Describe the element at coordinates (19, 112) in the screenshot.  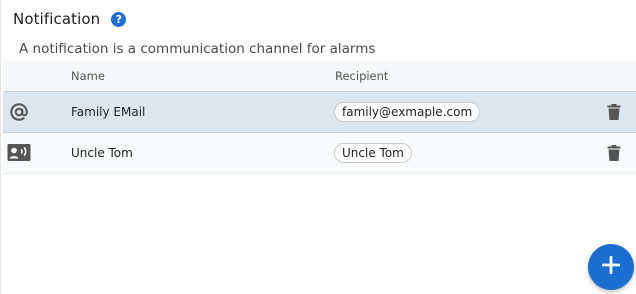
I see `at-sign-icon` at that location.